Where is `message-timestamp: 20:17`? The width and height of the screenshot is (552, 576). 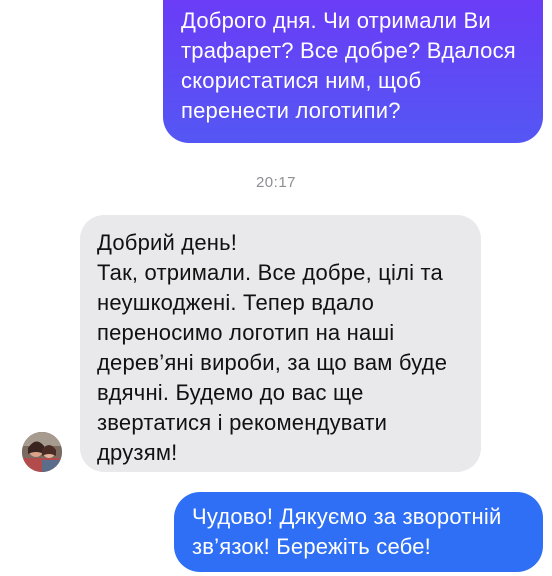
message-timestamp: 20:17 is located at coordinates (276, 182).